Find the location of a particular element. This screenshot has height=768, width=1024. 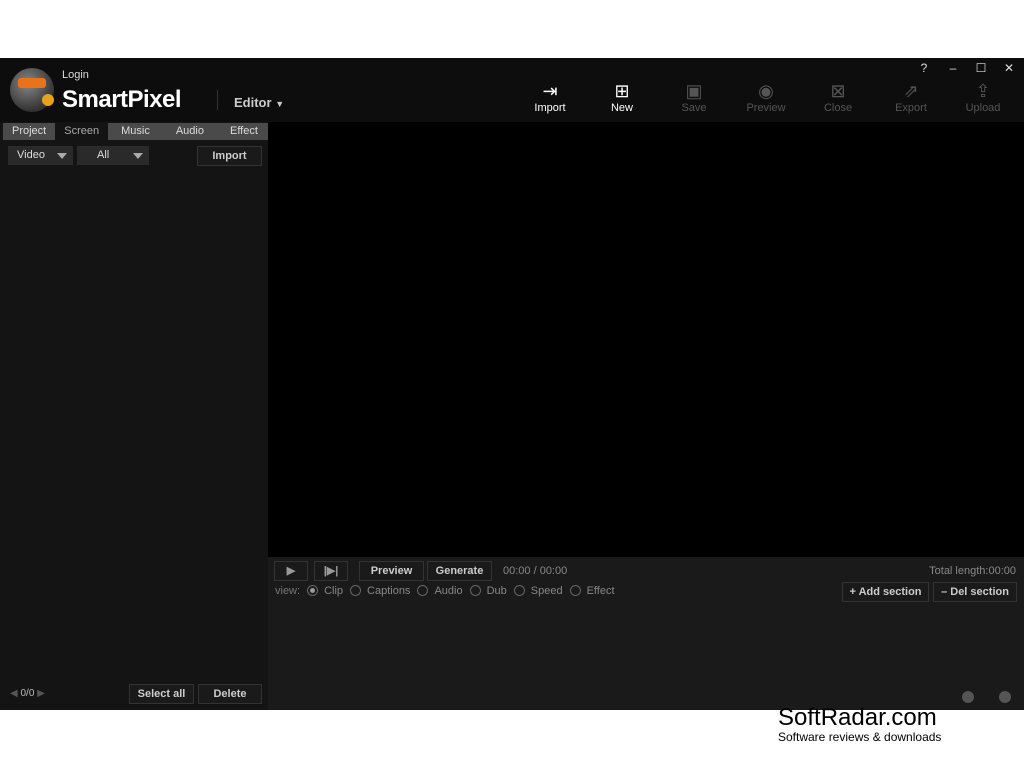

import-icon: ⇥ is located at coordinates (550, 91).